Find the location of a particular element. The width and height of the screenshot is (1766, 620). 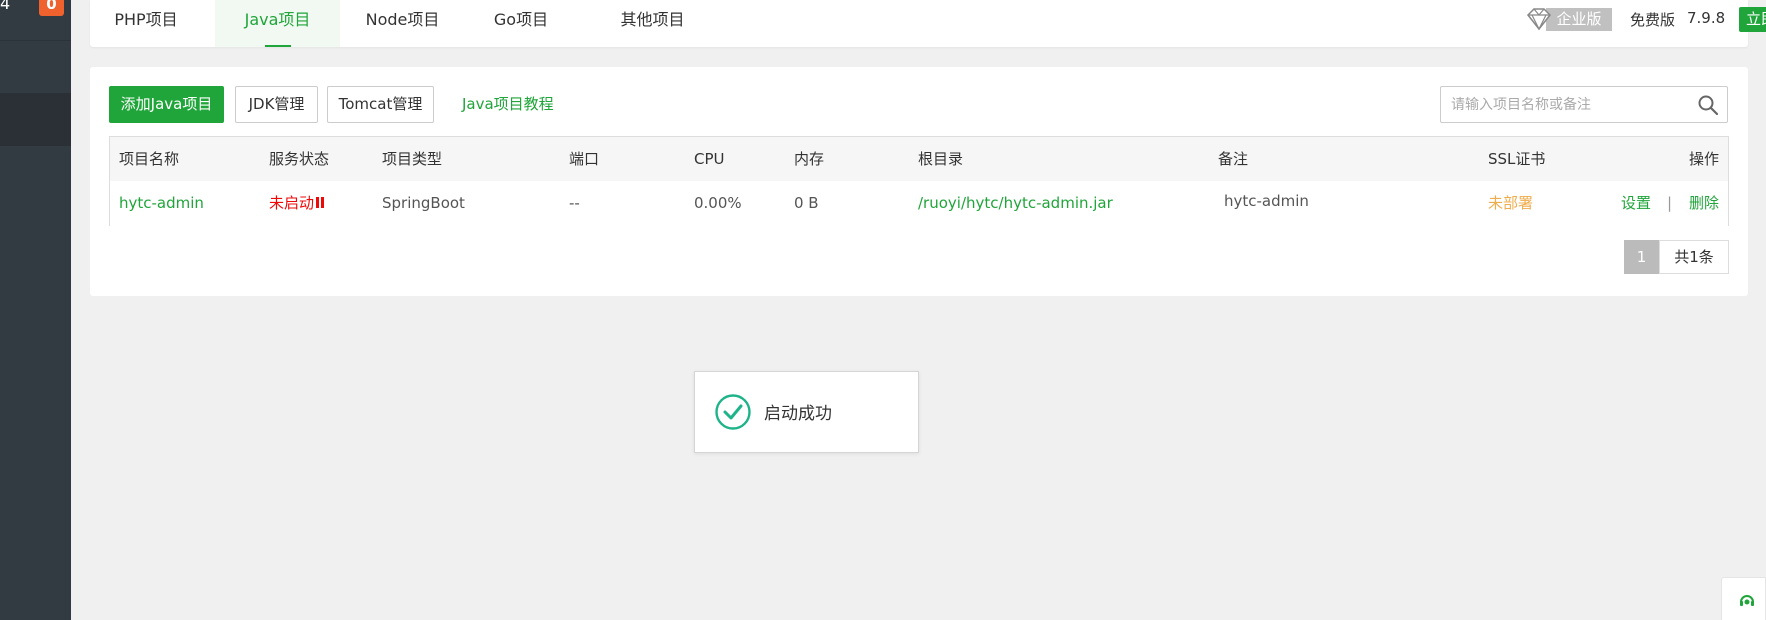

sidebar: 4 0 is located at coordinates (35, 310).